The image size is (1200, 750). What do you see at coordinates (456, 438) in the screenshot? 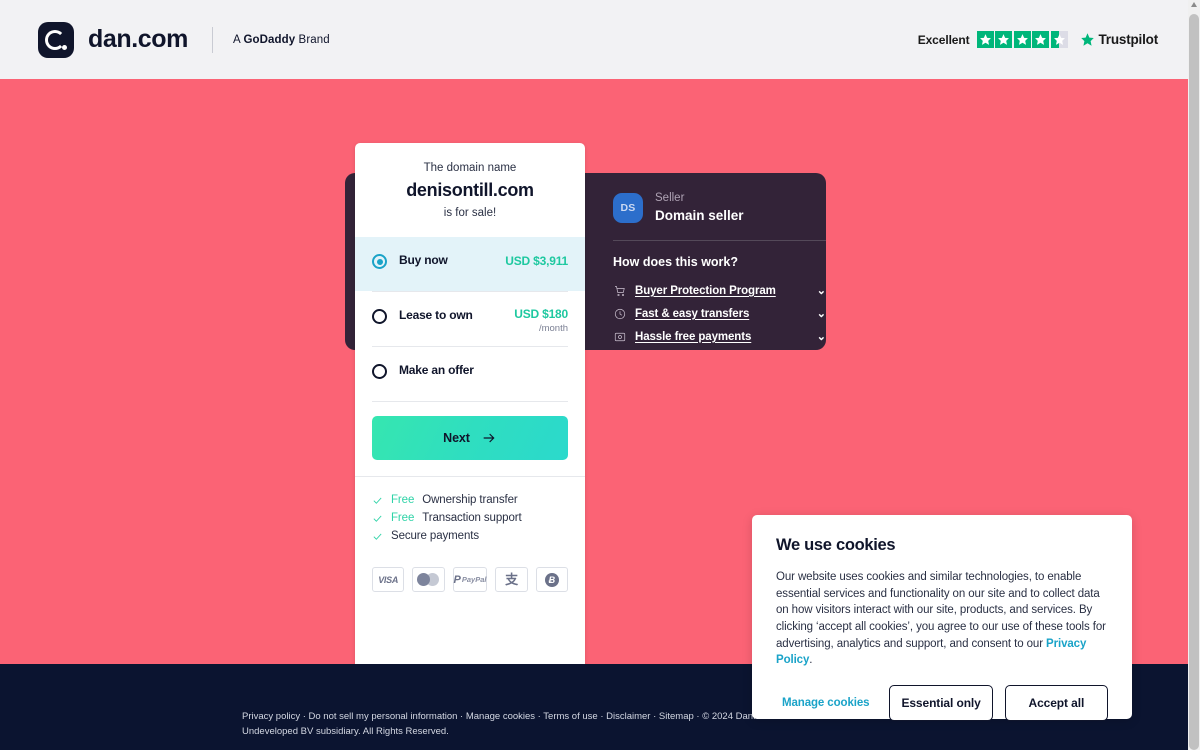
I see `next-button-label: Next` at bounding box center [456, 438].